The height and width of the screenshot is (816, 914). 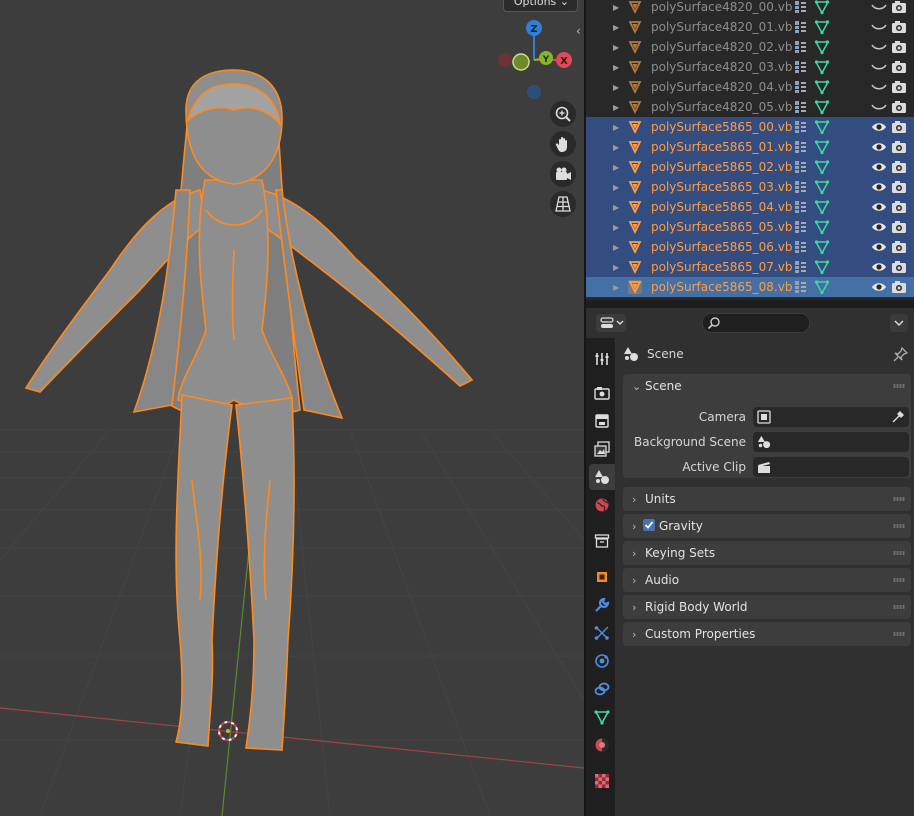 I want to click on properties-search-input, so click(x=756, y=323).